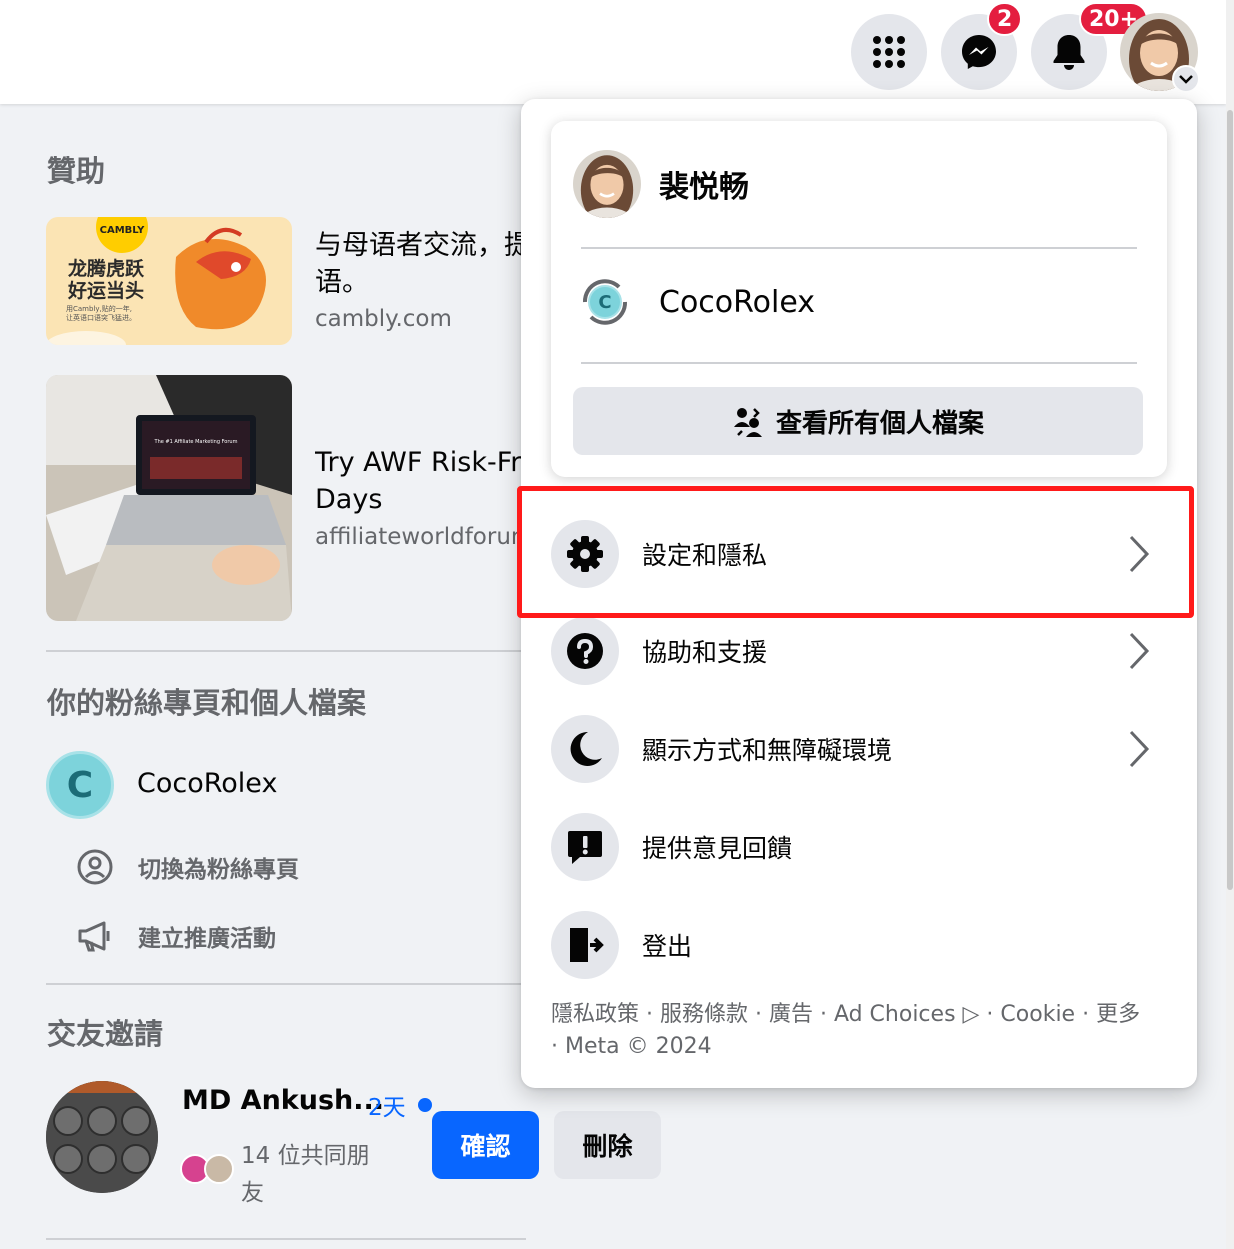 This screenshot has width=1234, height=1249. I want to click on display-accessibility-label: 顯示方式和無障礙環境, so click(767, 750).